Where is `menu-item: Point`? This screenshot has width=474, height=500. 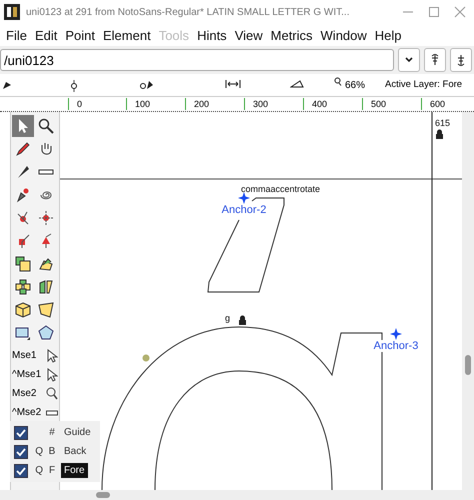
menu-item: Point is located at coordinates (80, 35).